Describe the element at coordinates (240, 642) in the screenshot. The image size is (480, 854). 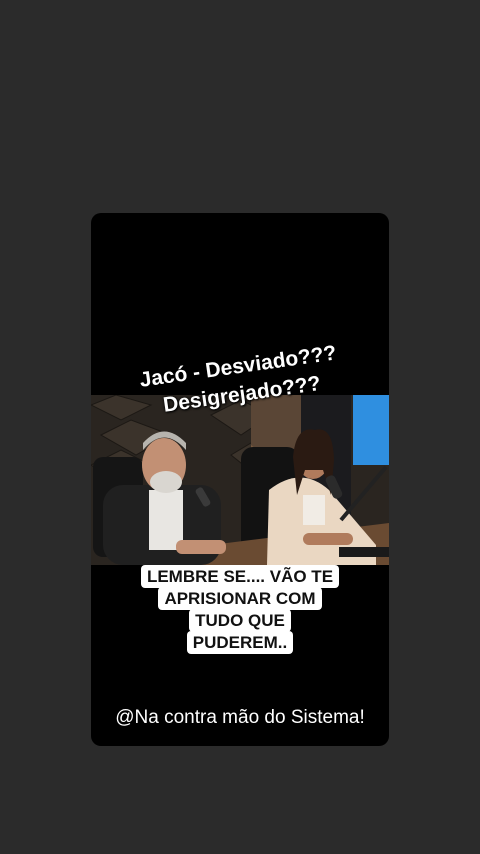
I see `caption-line: PUDEREM..` at that location.